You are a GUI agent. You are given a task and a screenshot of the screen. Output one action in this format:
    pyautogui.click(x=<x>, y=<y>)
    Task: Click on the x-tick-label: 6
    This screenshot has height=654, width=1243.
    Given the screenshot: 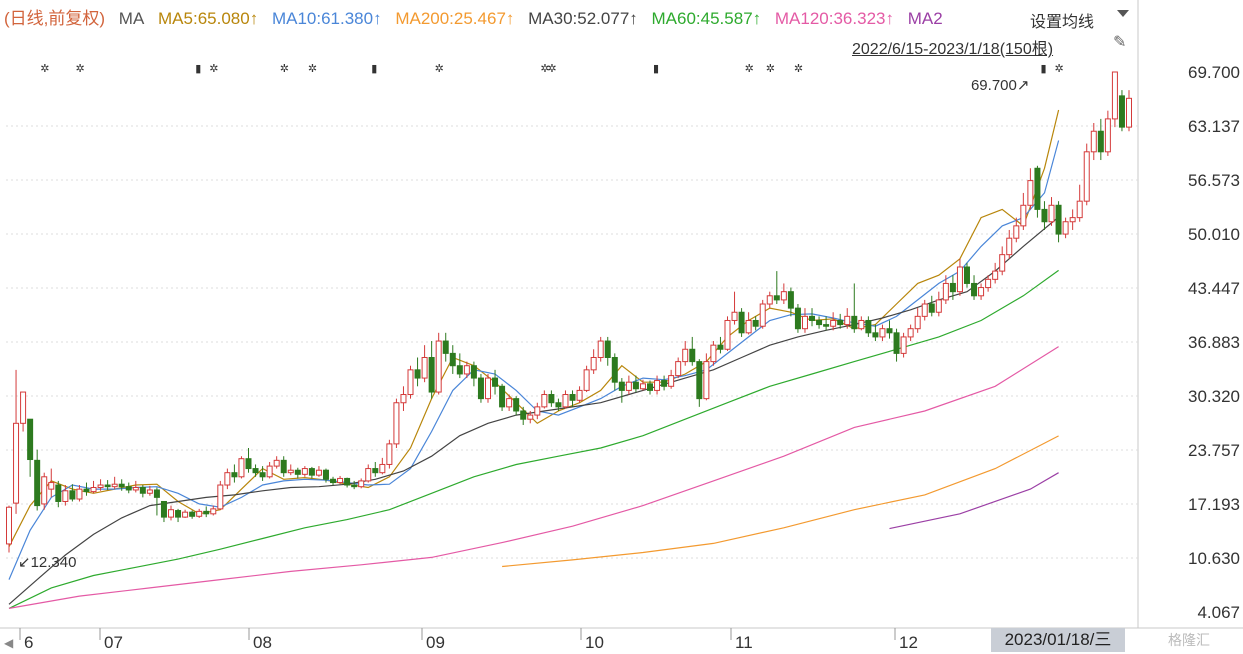 What is the action you would take?
    pyautogui.click(x=28, y=642)
    